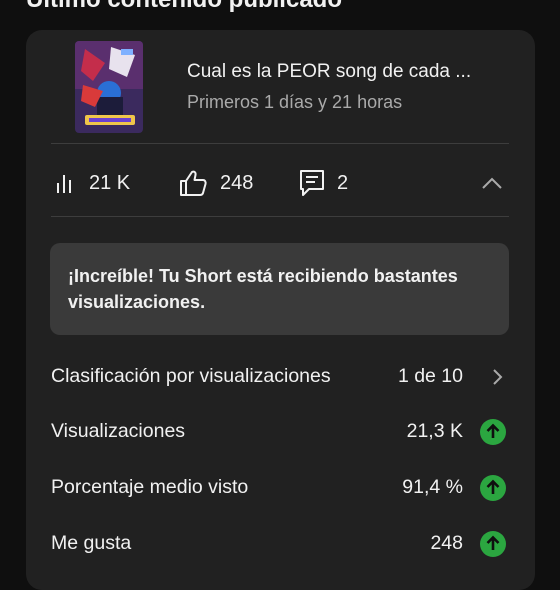 The image size is (560, 590). Describe the element at coordinates (343, 182) in the screenshot. I see `comments-count: 2` at that location.